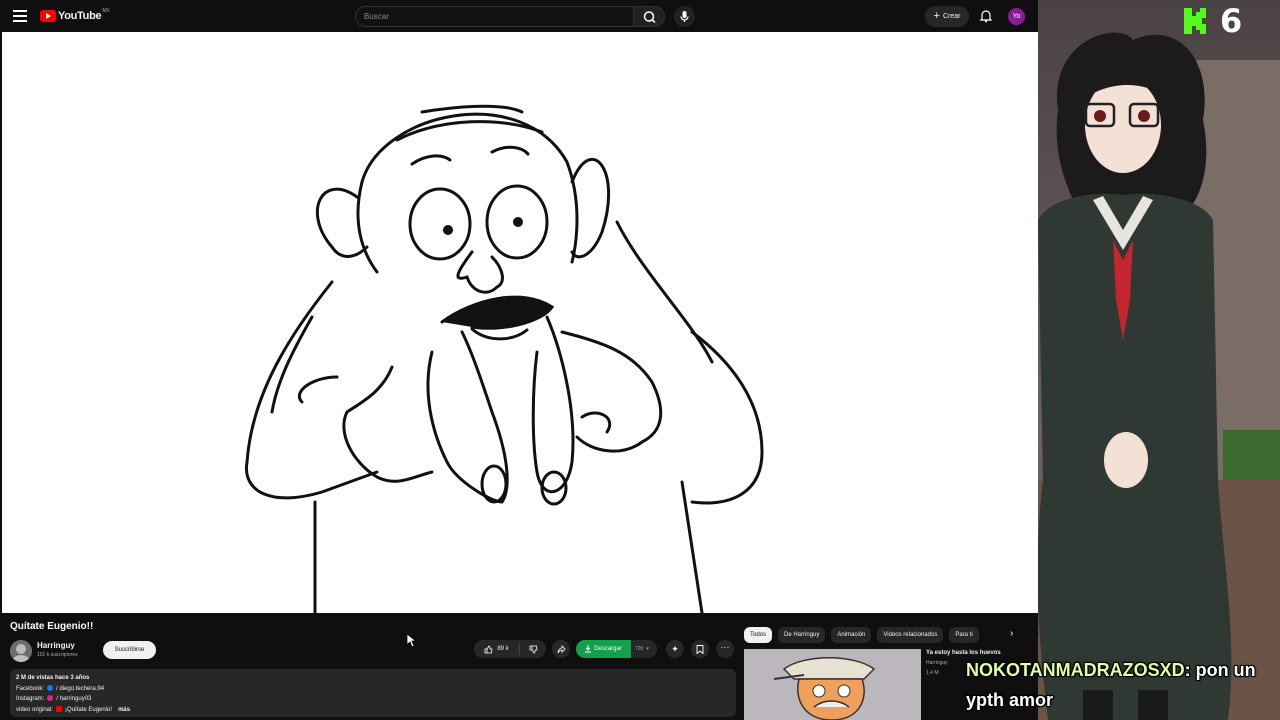  What do you see at coordinates (30, 699) in the screenshot?
I see `instagram-label: Instagram:` at bounding box center [30, 699].